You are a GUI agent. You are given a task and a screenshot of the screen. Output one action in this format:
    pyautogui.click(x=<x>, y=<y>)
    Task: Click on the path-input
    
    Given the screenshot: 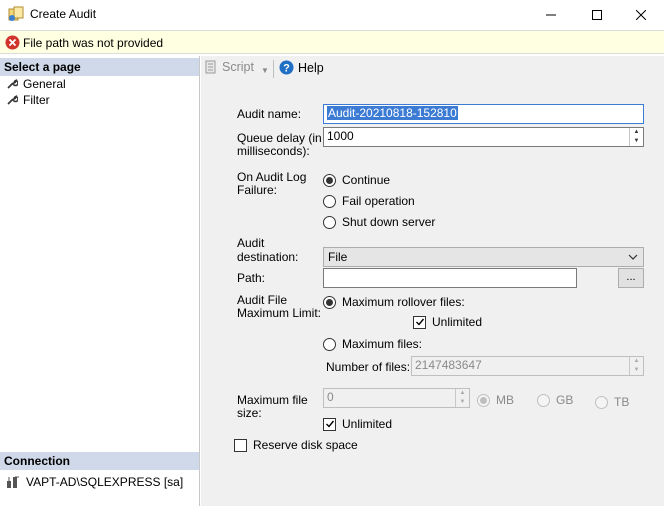 What is the action you would take?
    pyautogui.click(x=450, y=278)
    